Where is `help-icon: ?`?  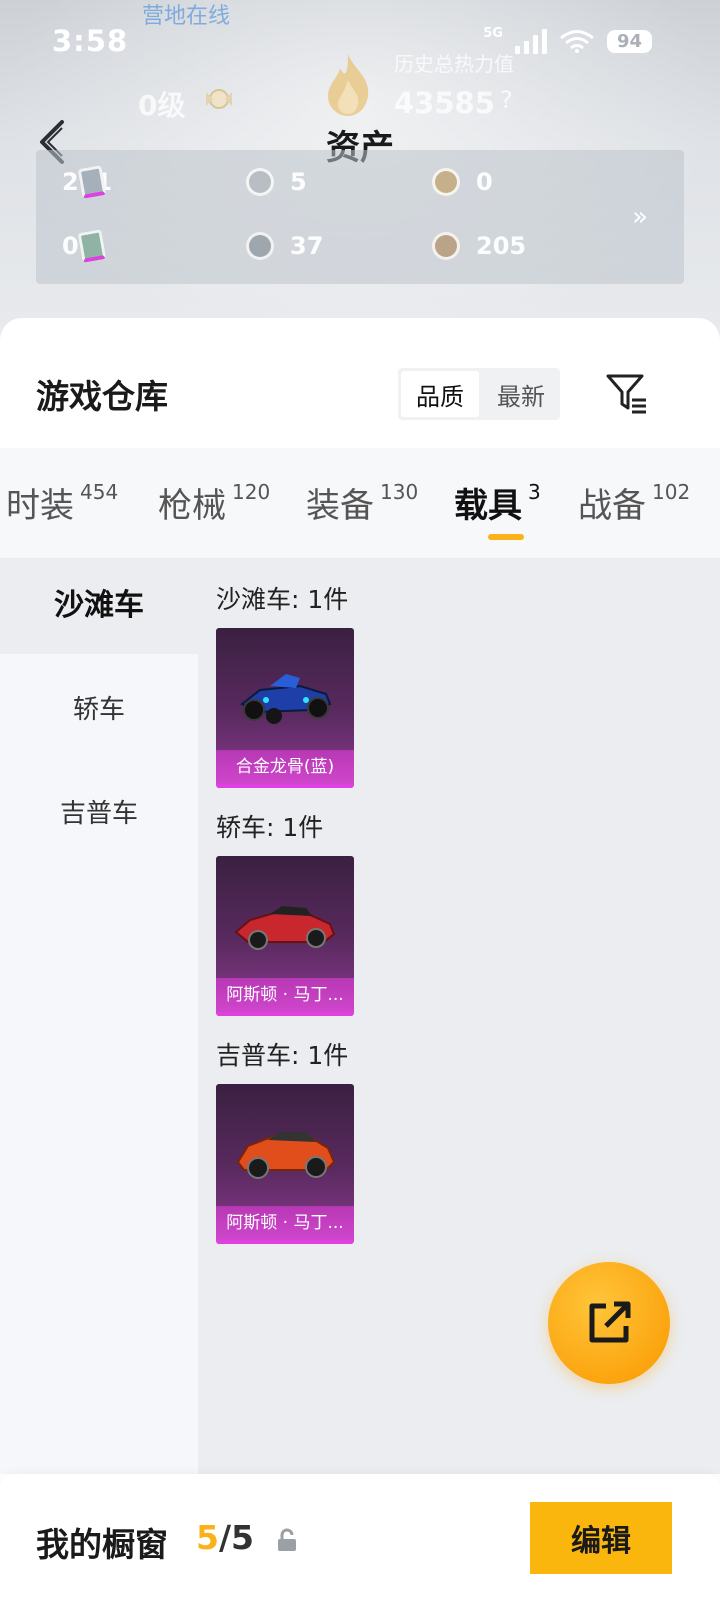 help-icon: ? is located at coordinates (506, 100).